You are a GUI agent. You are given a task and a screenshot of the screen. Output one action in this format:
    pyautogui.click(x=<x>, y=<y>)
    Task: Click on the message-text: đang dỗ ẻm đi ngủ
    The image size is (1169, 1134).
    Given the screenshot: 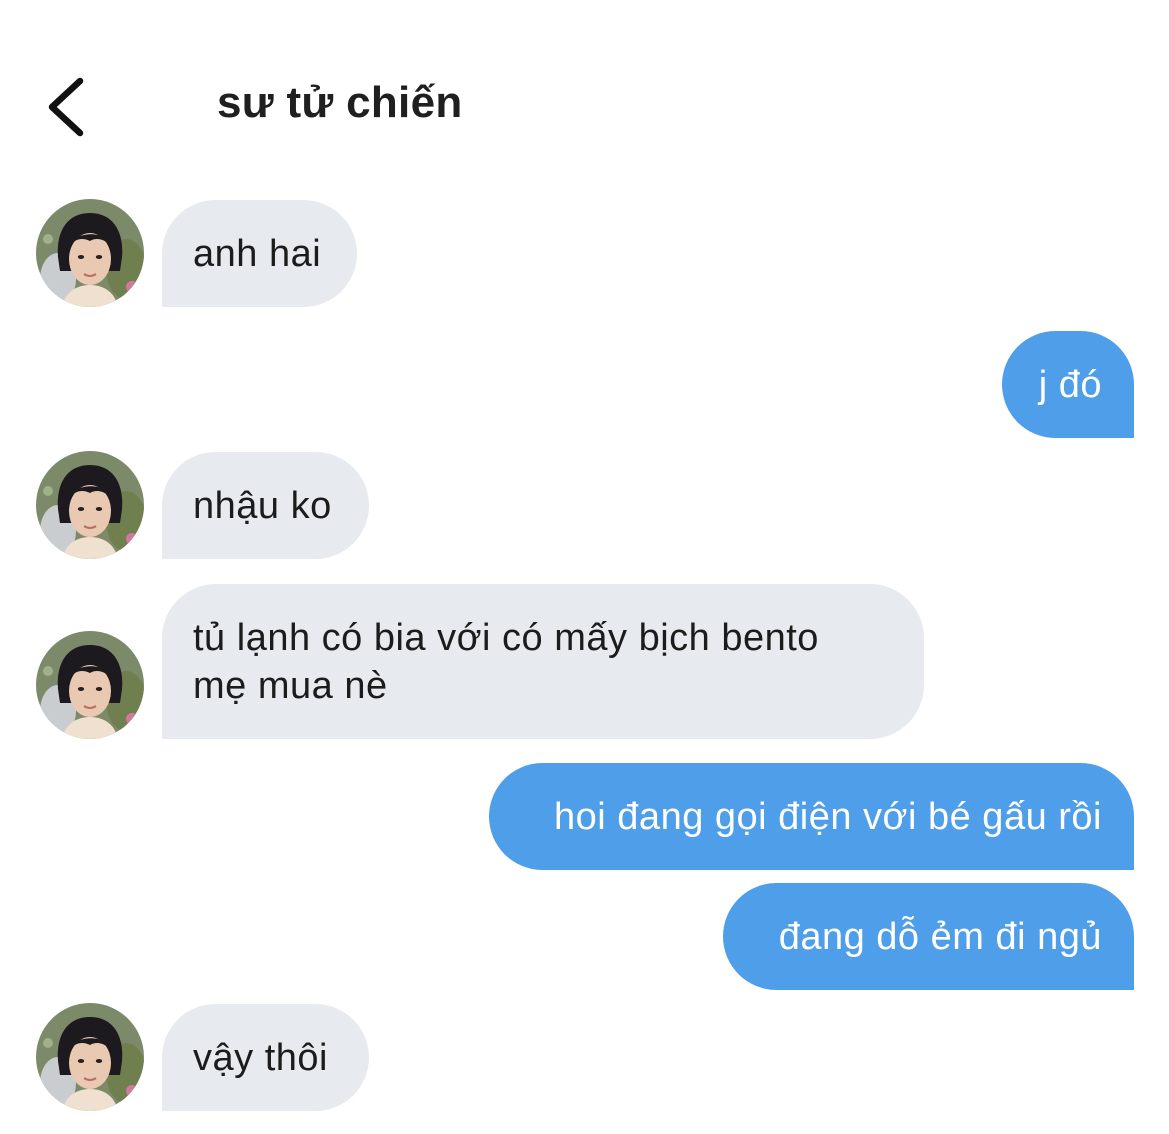 What is the action you would take?
    pyautogui.click(x=940, y=937)
    